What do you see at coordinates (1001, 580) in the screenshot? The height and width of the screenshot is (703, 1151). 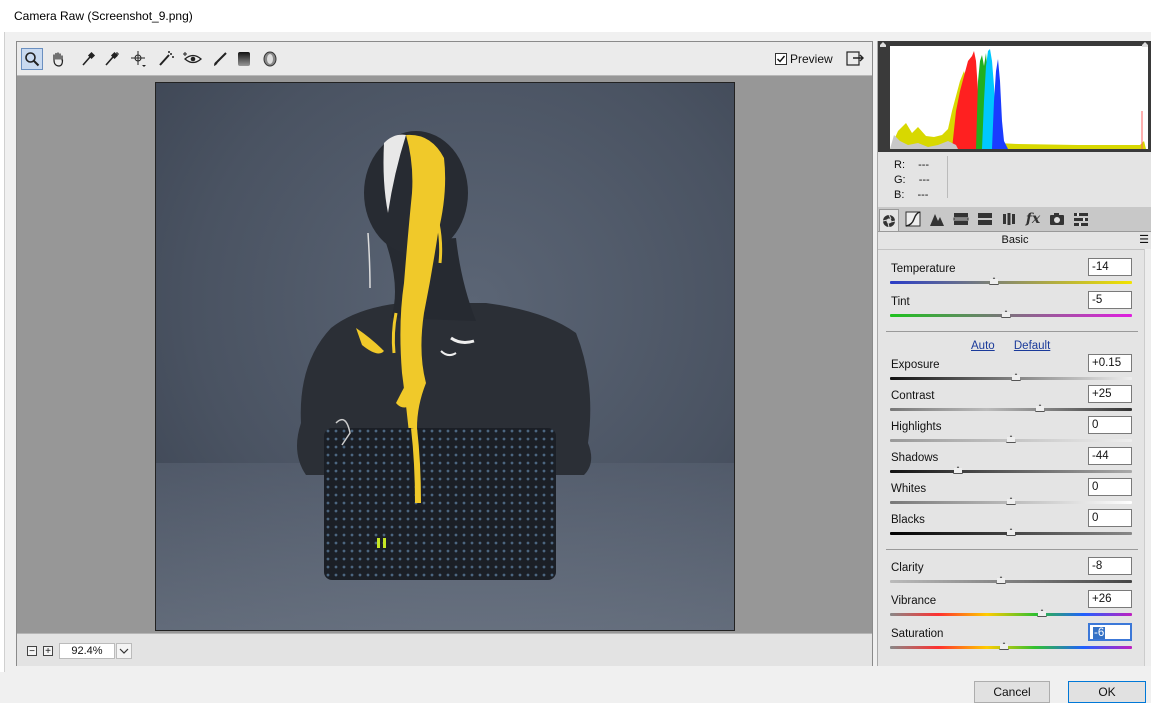 I see `clarity-slider` at bounding box center [1001, 580].